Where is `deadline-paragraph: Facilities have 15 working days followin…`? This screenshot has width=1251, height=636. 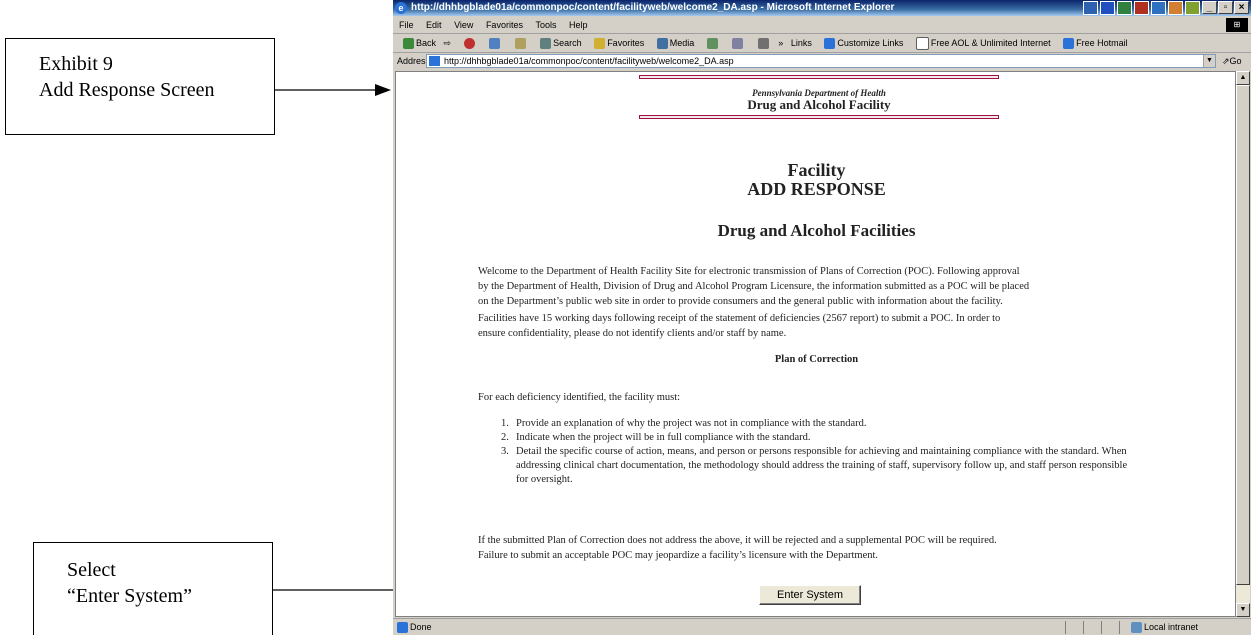
deadline-paragraph: Facilities have 15 working days followin… is located at coordinates (739, 326).